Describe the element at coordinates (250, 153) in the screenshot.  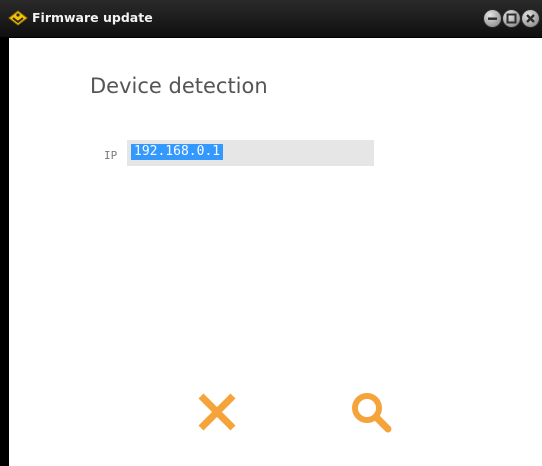
I see `ip-address-input: 192.168.0.1` at that location.